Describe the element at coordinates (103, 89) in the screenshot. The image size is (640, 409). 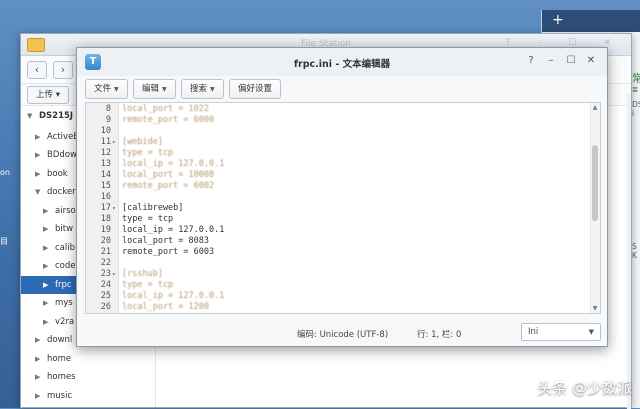
I see `file-menu-label: 文件` at that location.